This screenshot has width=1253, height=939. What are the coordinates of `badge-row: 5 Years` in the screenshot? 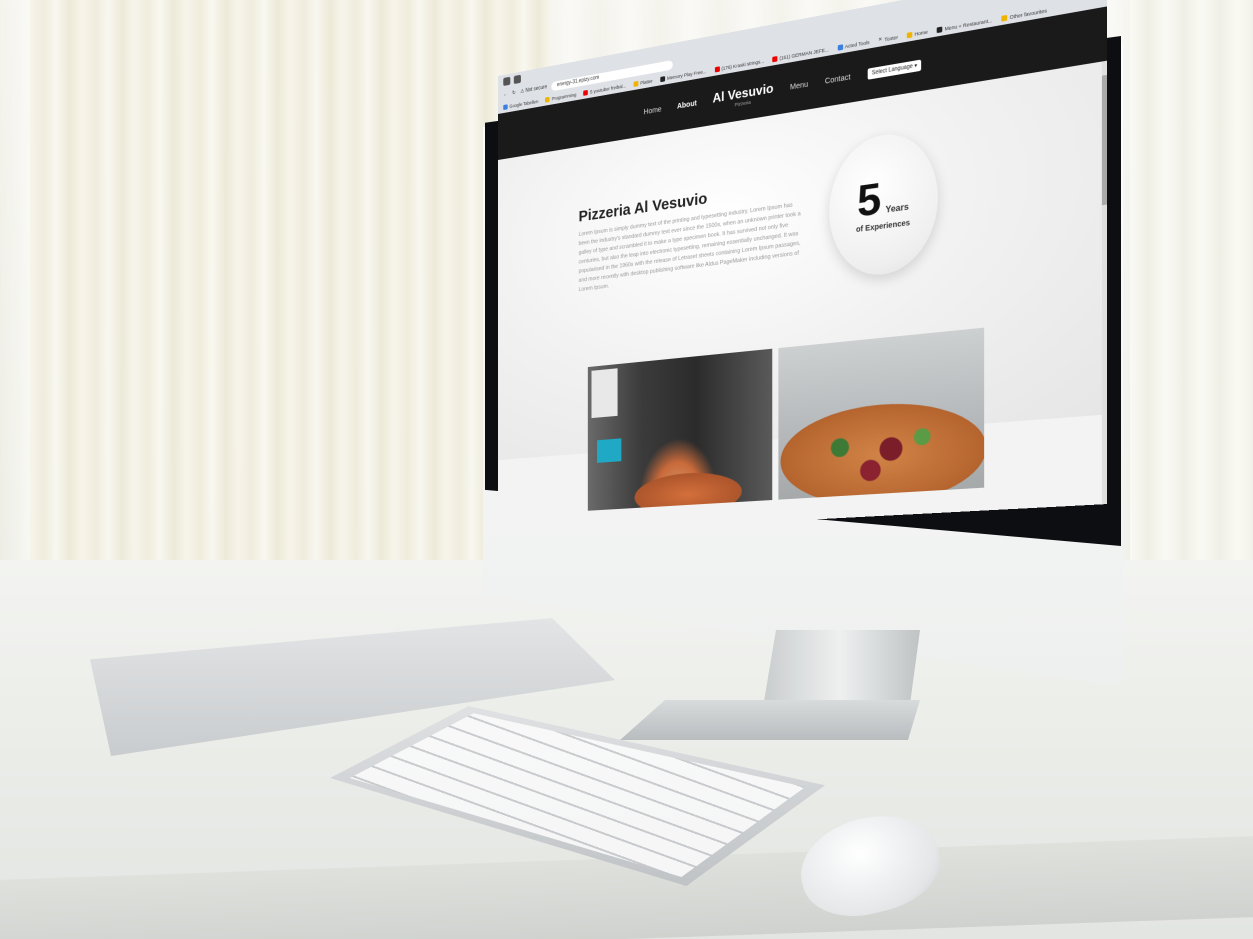 It's located at (883, 200).